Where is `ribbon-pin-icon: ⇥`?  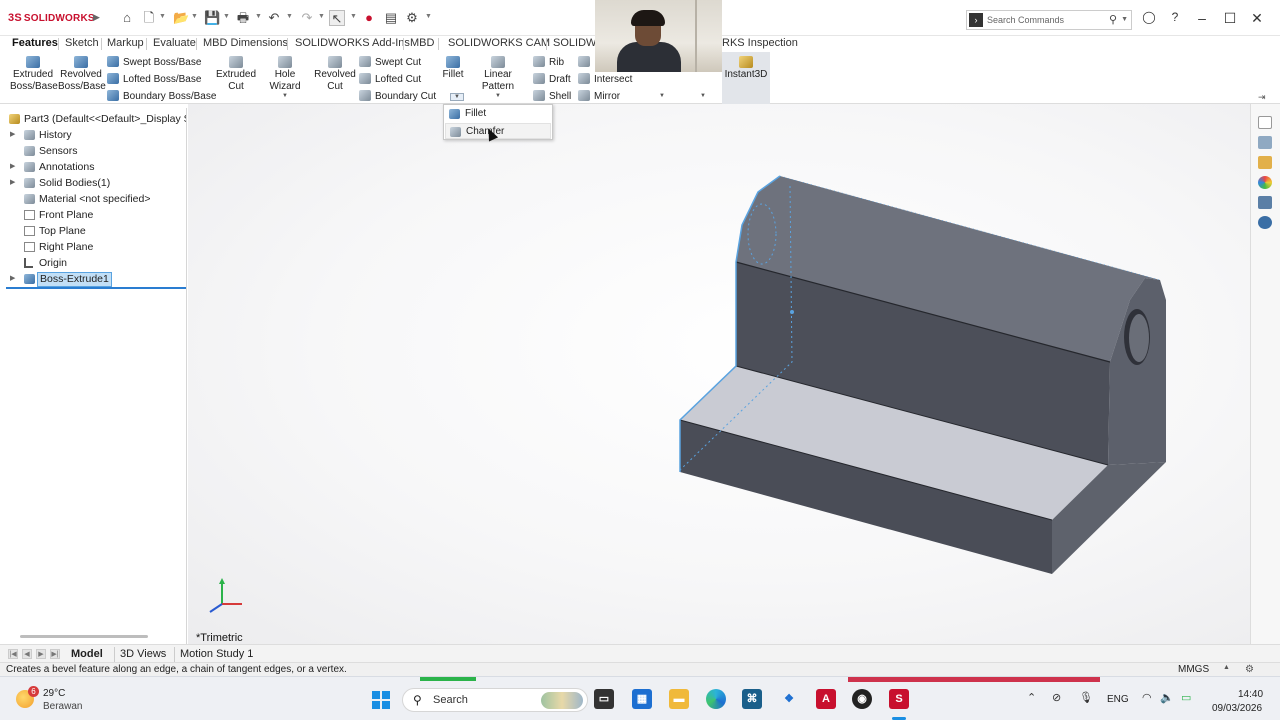 ribbon-pin-icon: ⇥ is located at coordinates (1262, 97).